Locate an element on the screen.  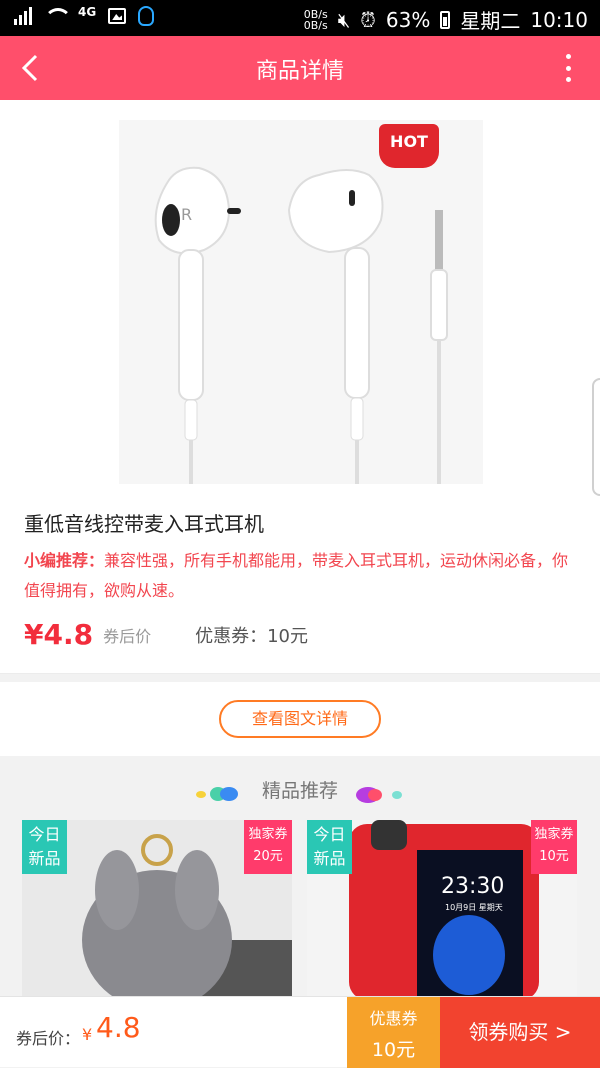
earphones-illustration: R is located at coordinates (301, 325).